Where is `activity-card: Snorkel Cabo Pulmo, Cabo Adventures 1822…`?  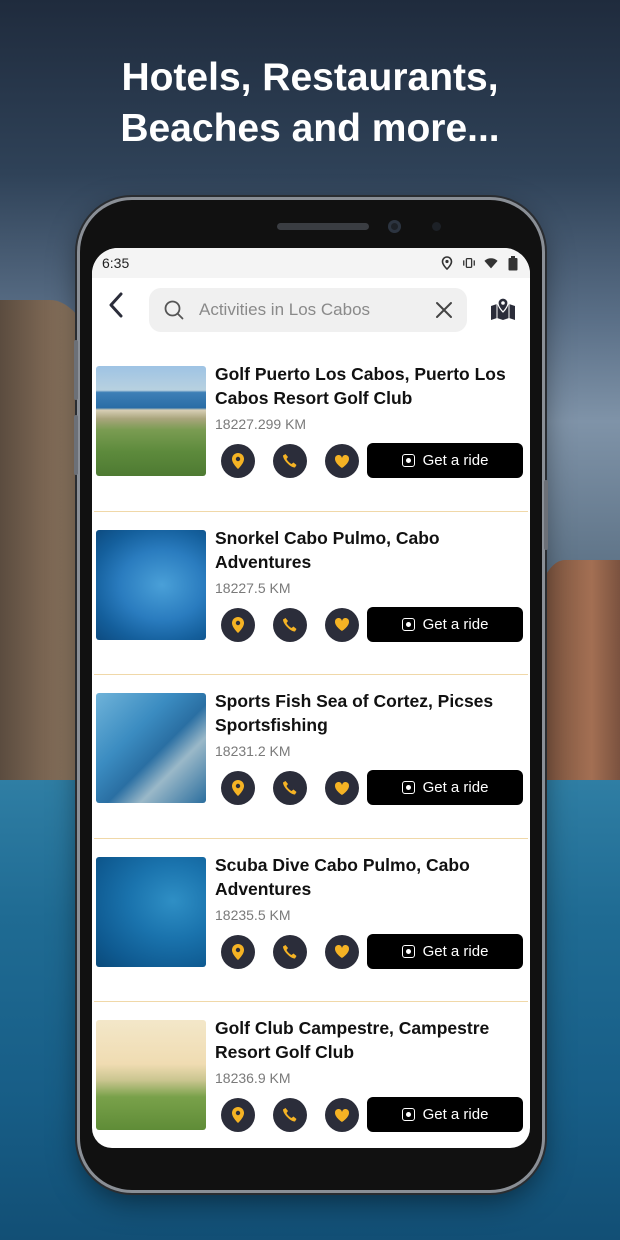
activity-card: Snorkel Cabo Pulmo, Cabo Adventures 1822… is located at coordinates (311, 593).